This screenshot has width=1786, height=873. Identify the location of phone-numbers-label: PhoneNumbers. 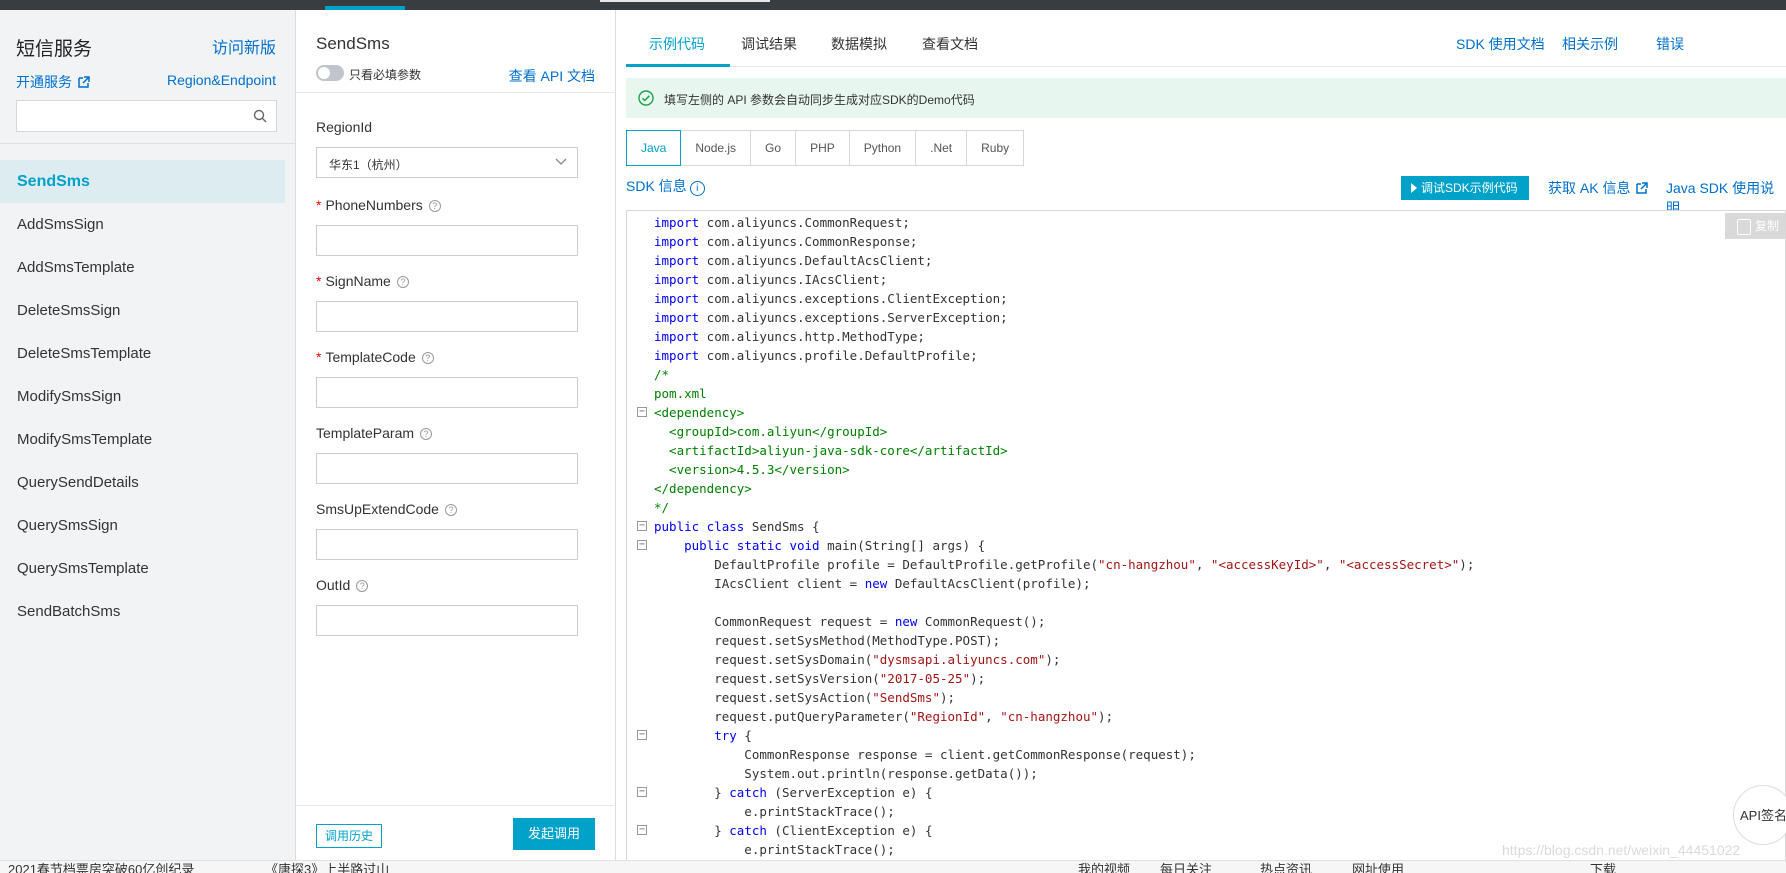
(374, 205).